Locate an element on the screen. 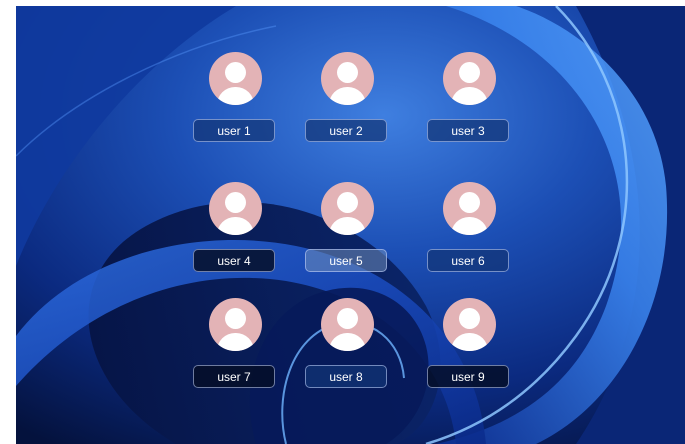  user-tile-2: user 2 is located at coordinates (347, 102).